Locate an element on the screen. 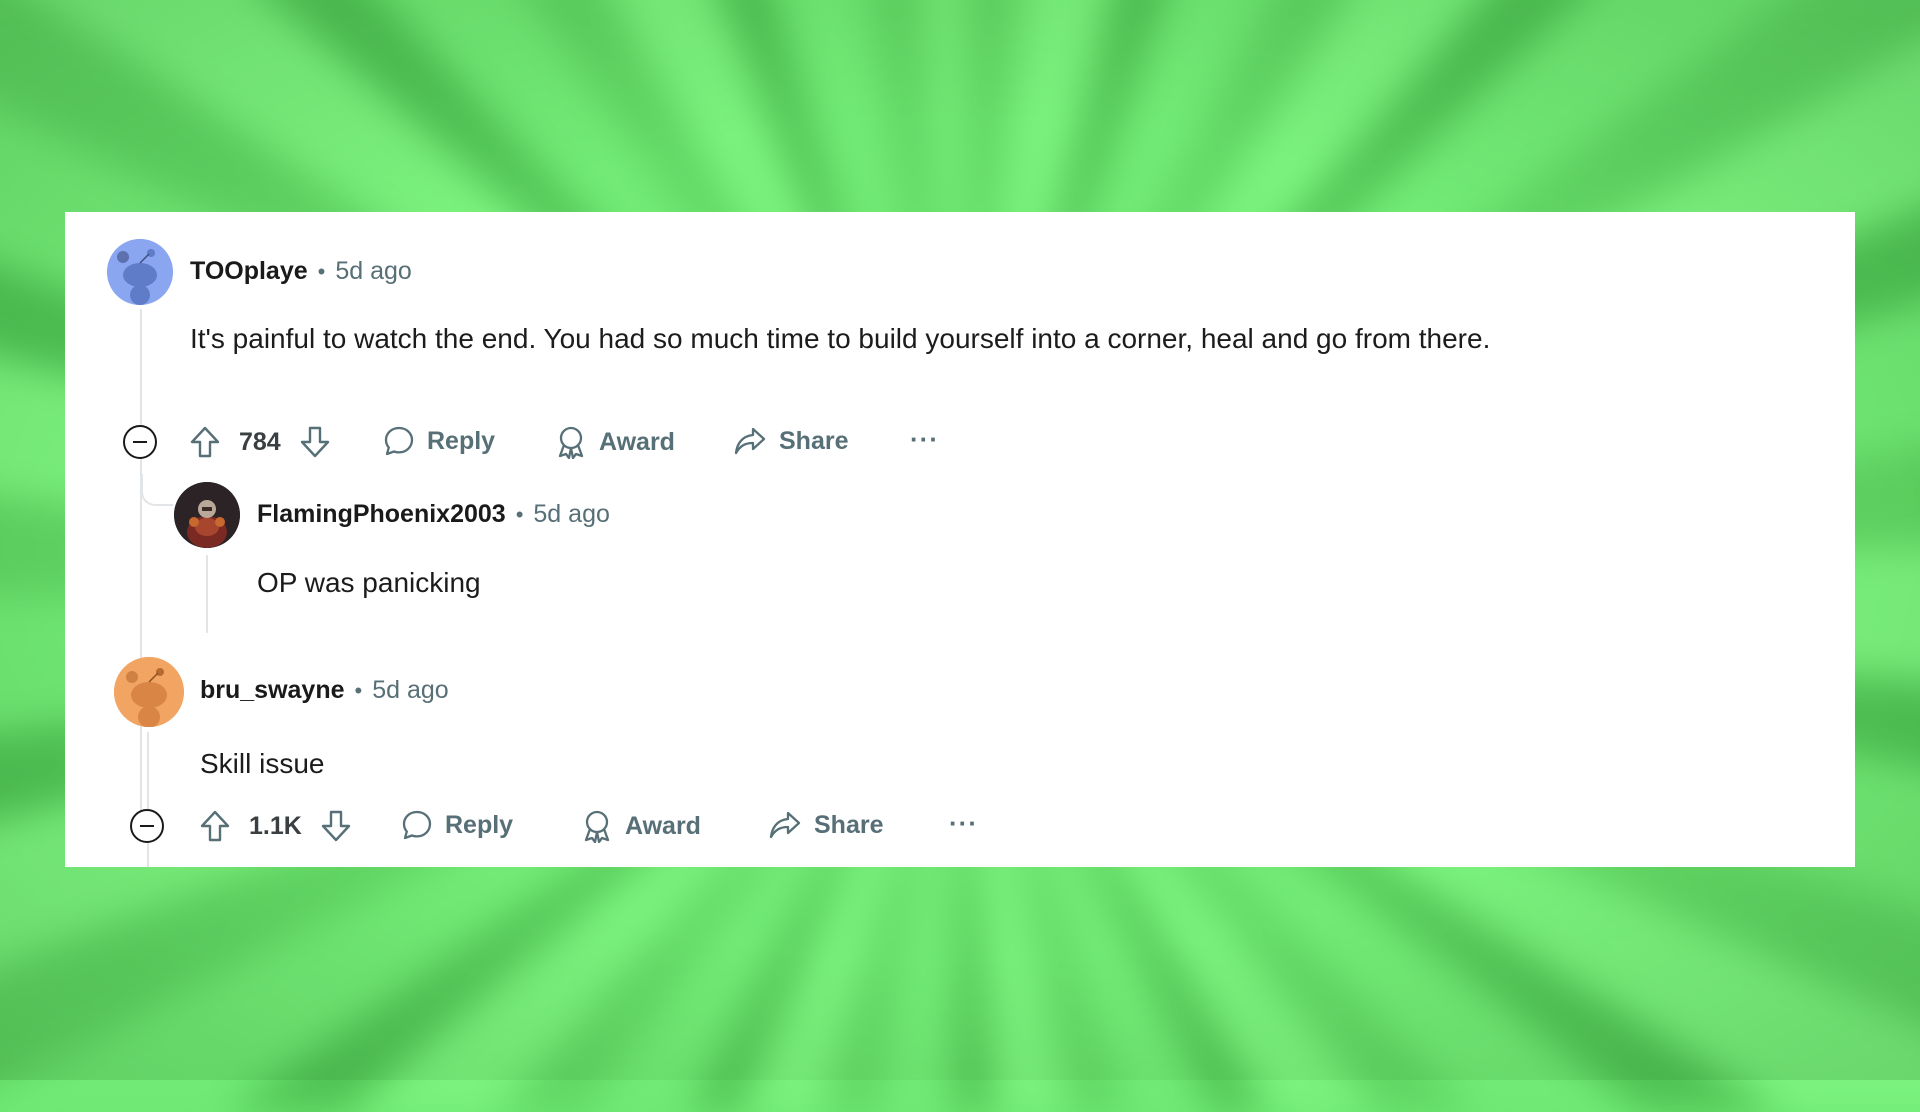 The width and height of the screenshot is (1920, 1112). vote-score: 784 is located at coordinates (260, 441).